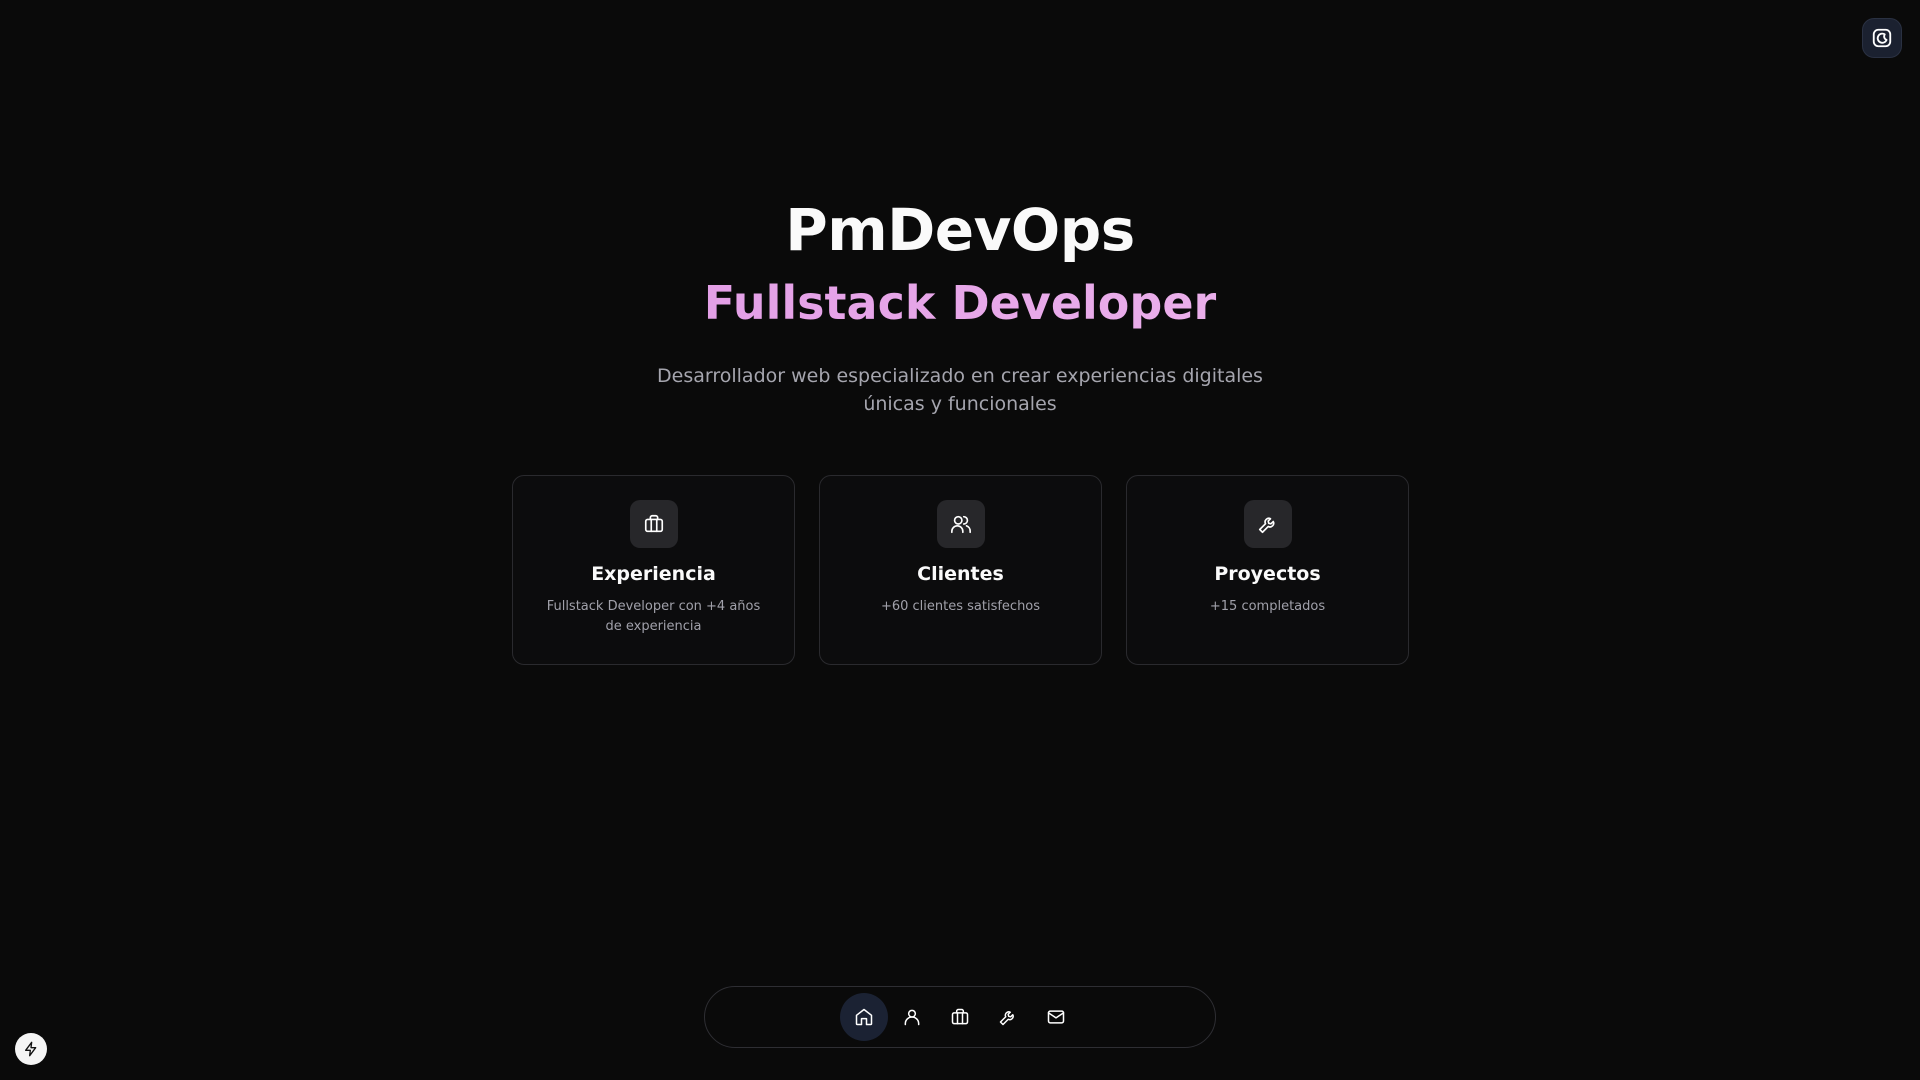 This screenshot has width=1920, height=1080. I want to click on dock-projects-button, so click(1008, 1017).